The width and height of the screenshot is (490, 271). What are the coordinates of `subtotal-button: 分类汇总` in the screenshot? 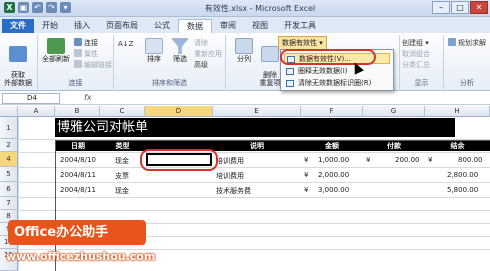 It's located at (416, 65).